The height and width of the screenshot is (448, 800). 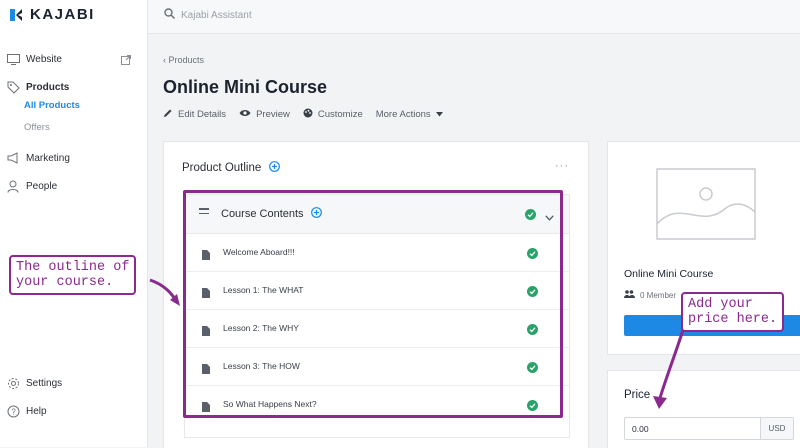 I want to click on edit-details-button: Edit Details, so click(x=194, y=114).